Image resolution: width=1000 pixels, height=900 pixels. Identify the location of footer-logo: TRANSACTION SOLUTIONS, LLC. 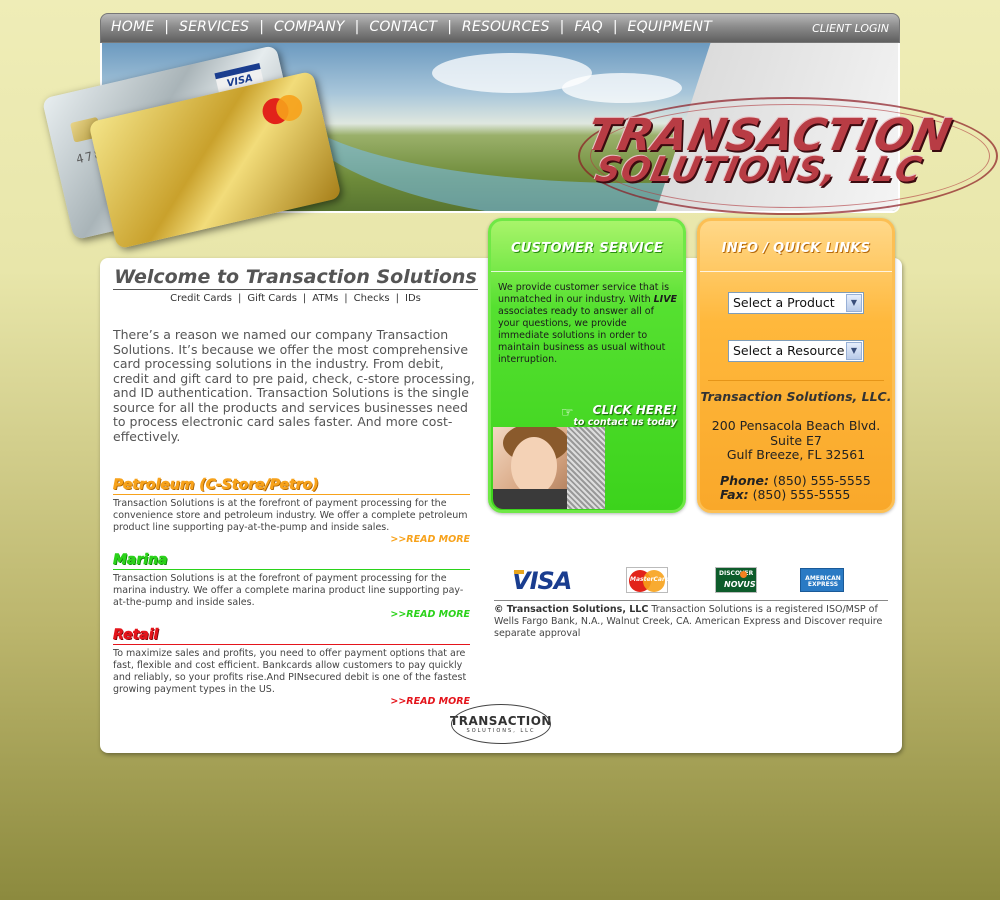
(501, 725).